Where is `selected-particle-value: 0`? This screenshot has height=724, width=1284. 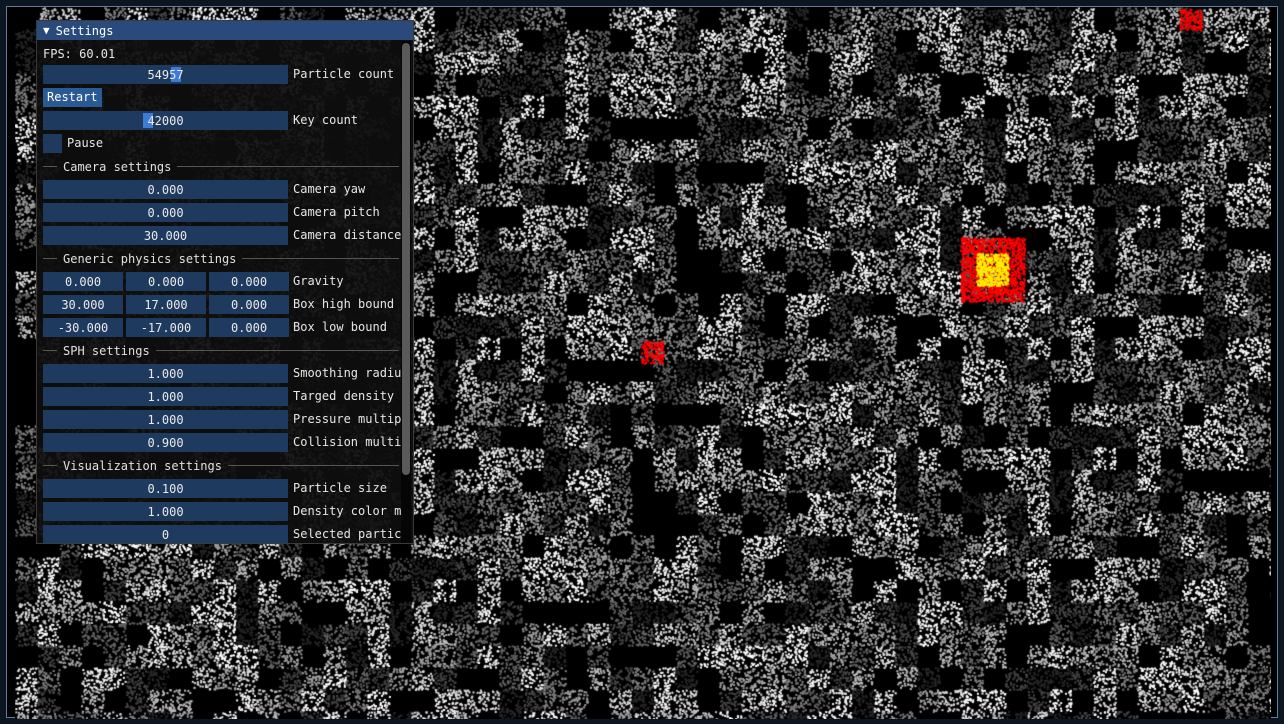 selected-particle-value: 0 is located at coordinates (165, 534).